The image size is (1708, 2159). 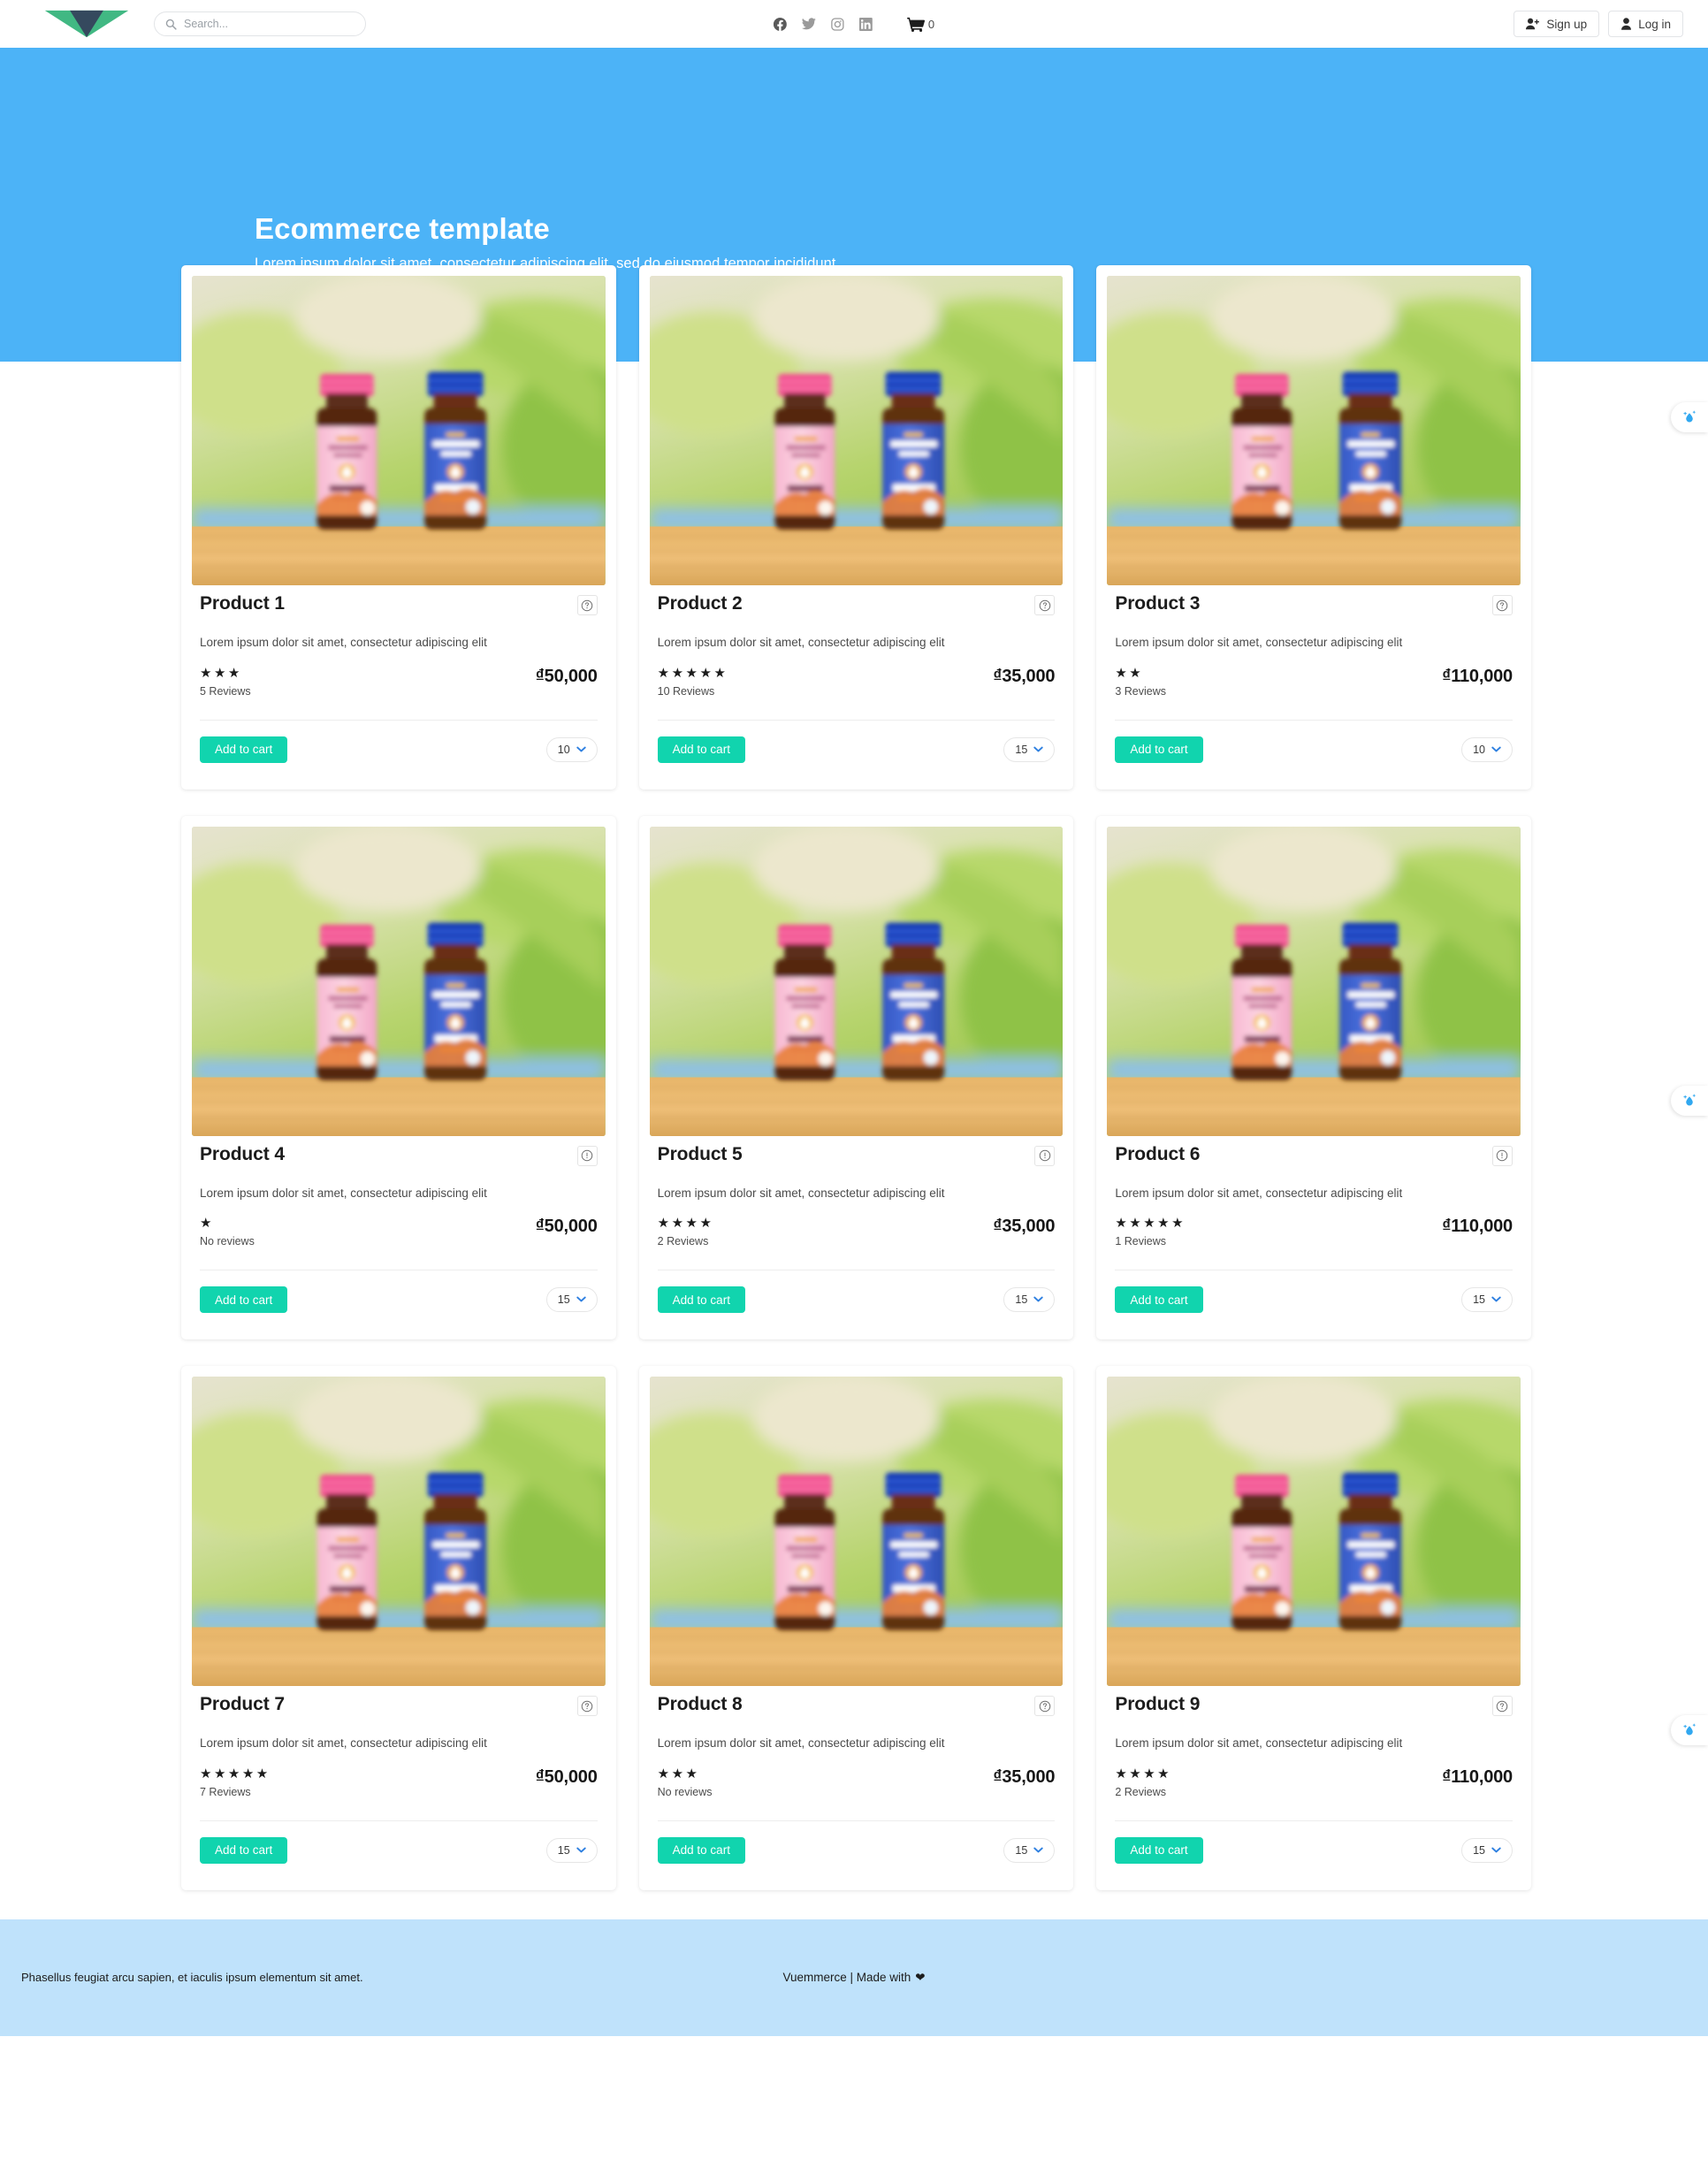 I want to click on water-drop-icon, so click(x=1689, y=1729).